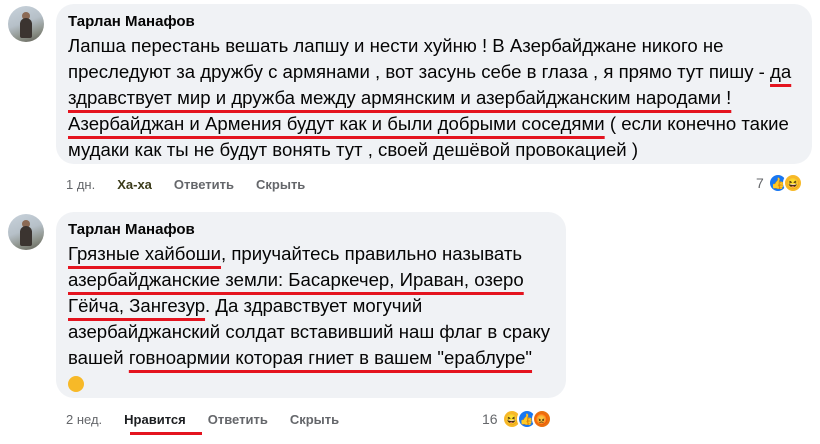 This screenshot has height=444, width=820. What do you see at coordinates (541, 419) in the screenshot?
I see `angry-icon: 😡` at bounding box center [541, 419].